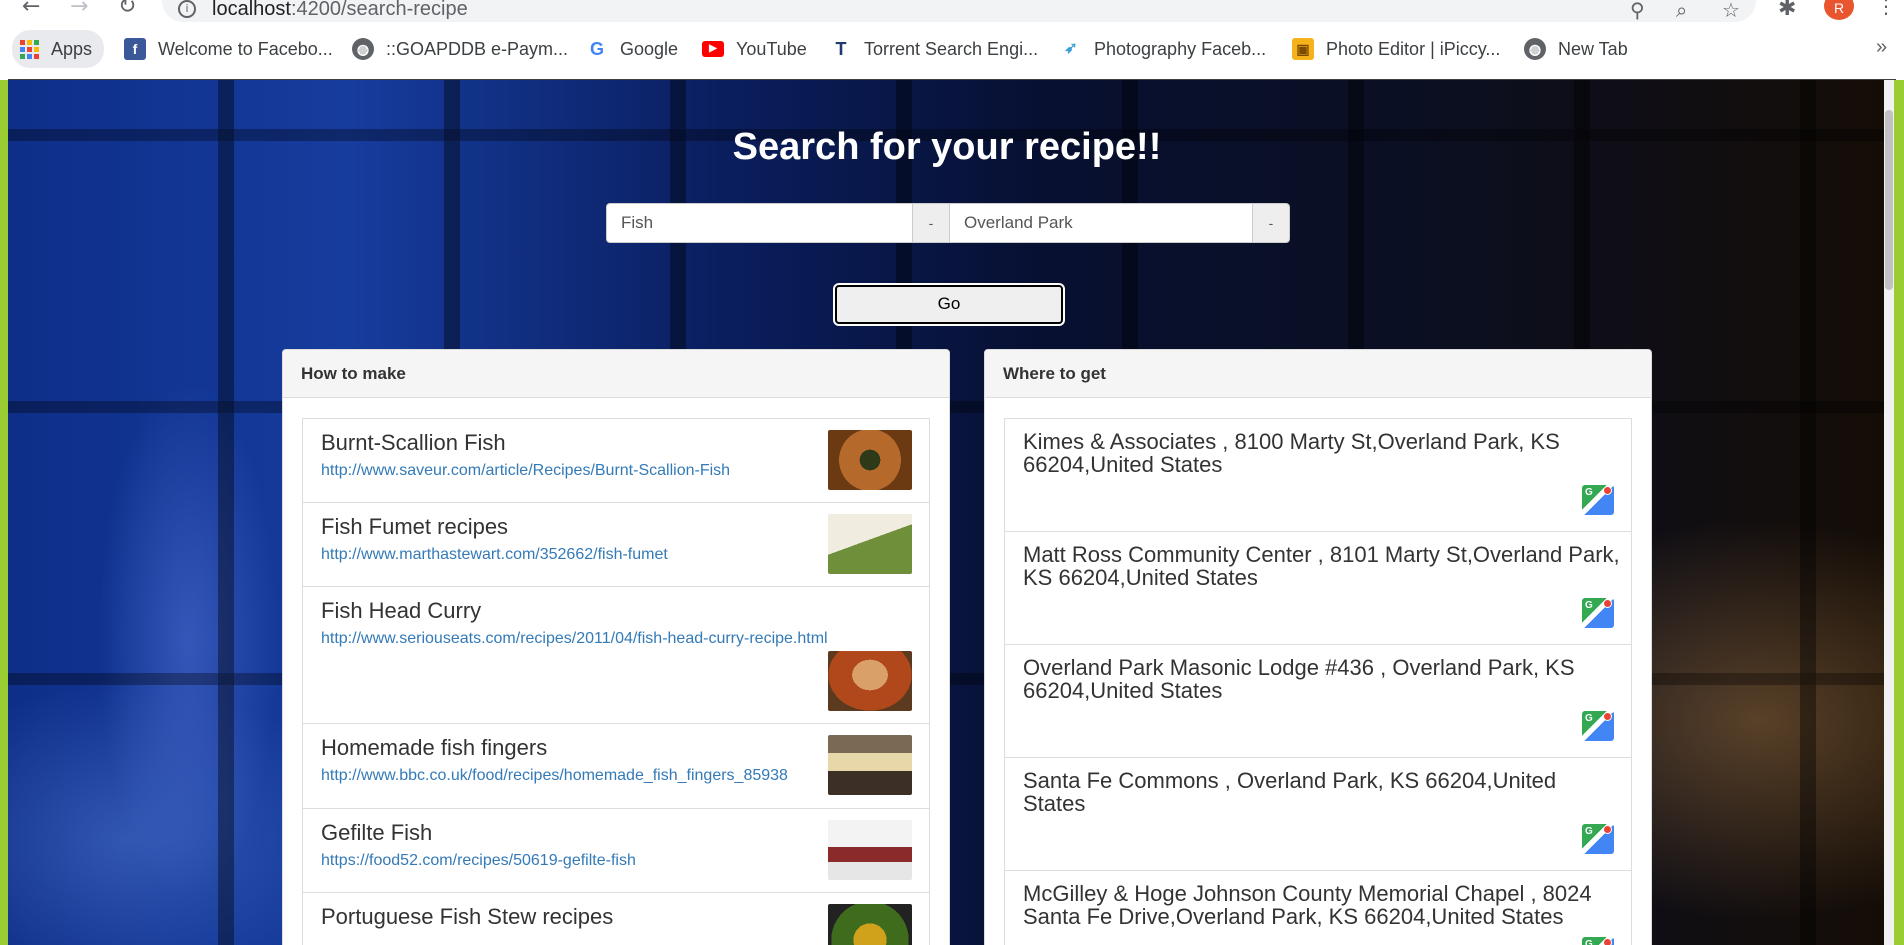  What do you see at coordinates (1886, 9) in the screenshot?
I see `menu-icon: ⋮` at bounding box center [1886, 9].